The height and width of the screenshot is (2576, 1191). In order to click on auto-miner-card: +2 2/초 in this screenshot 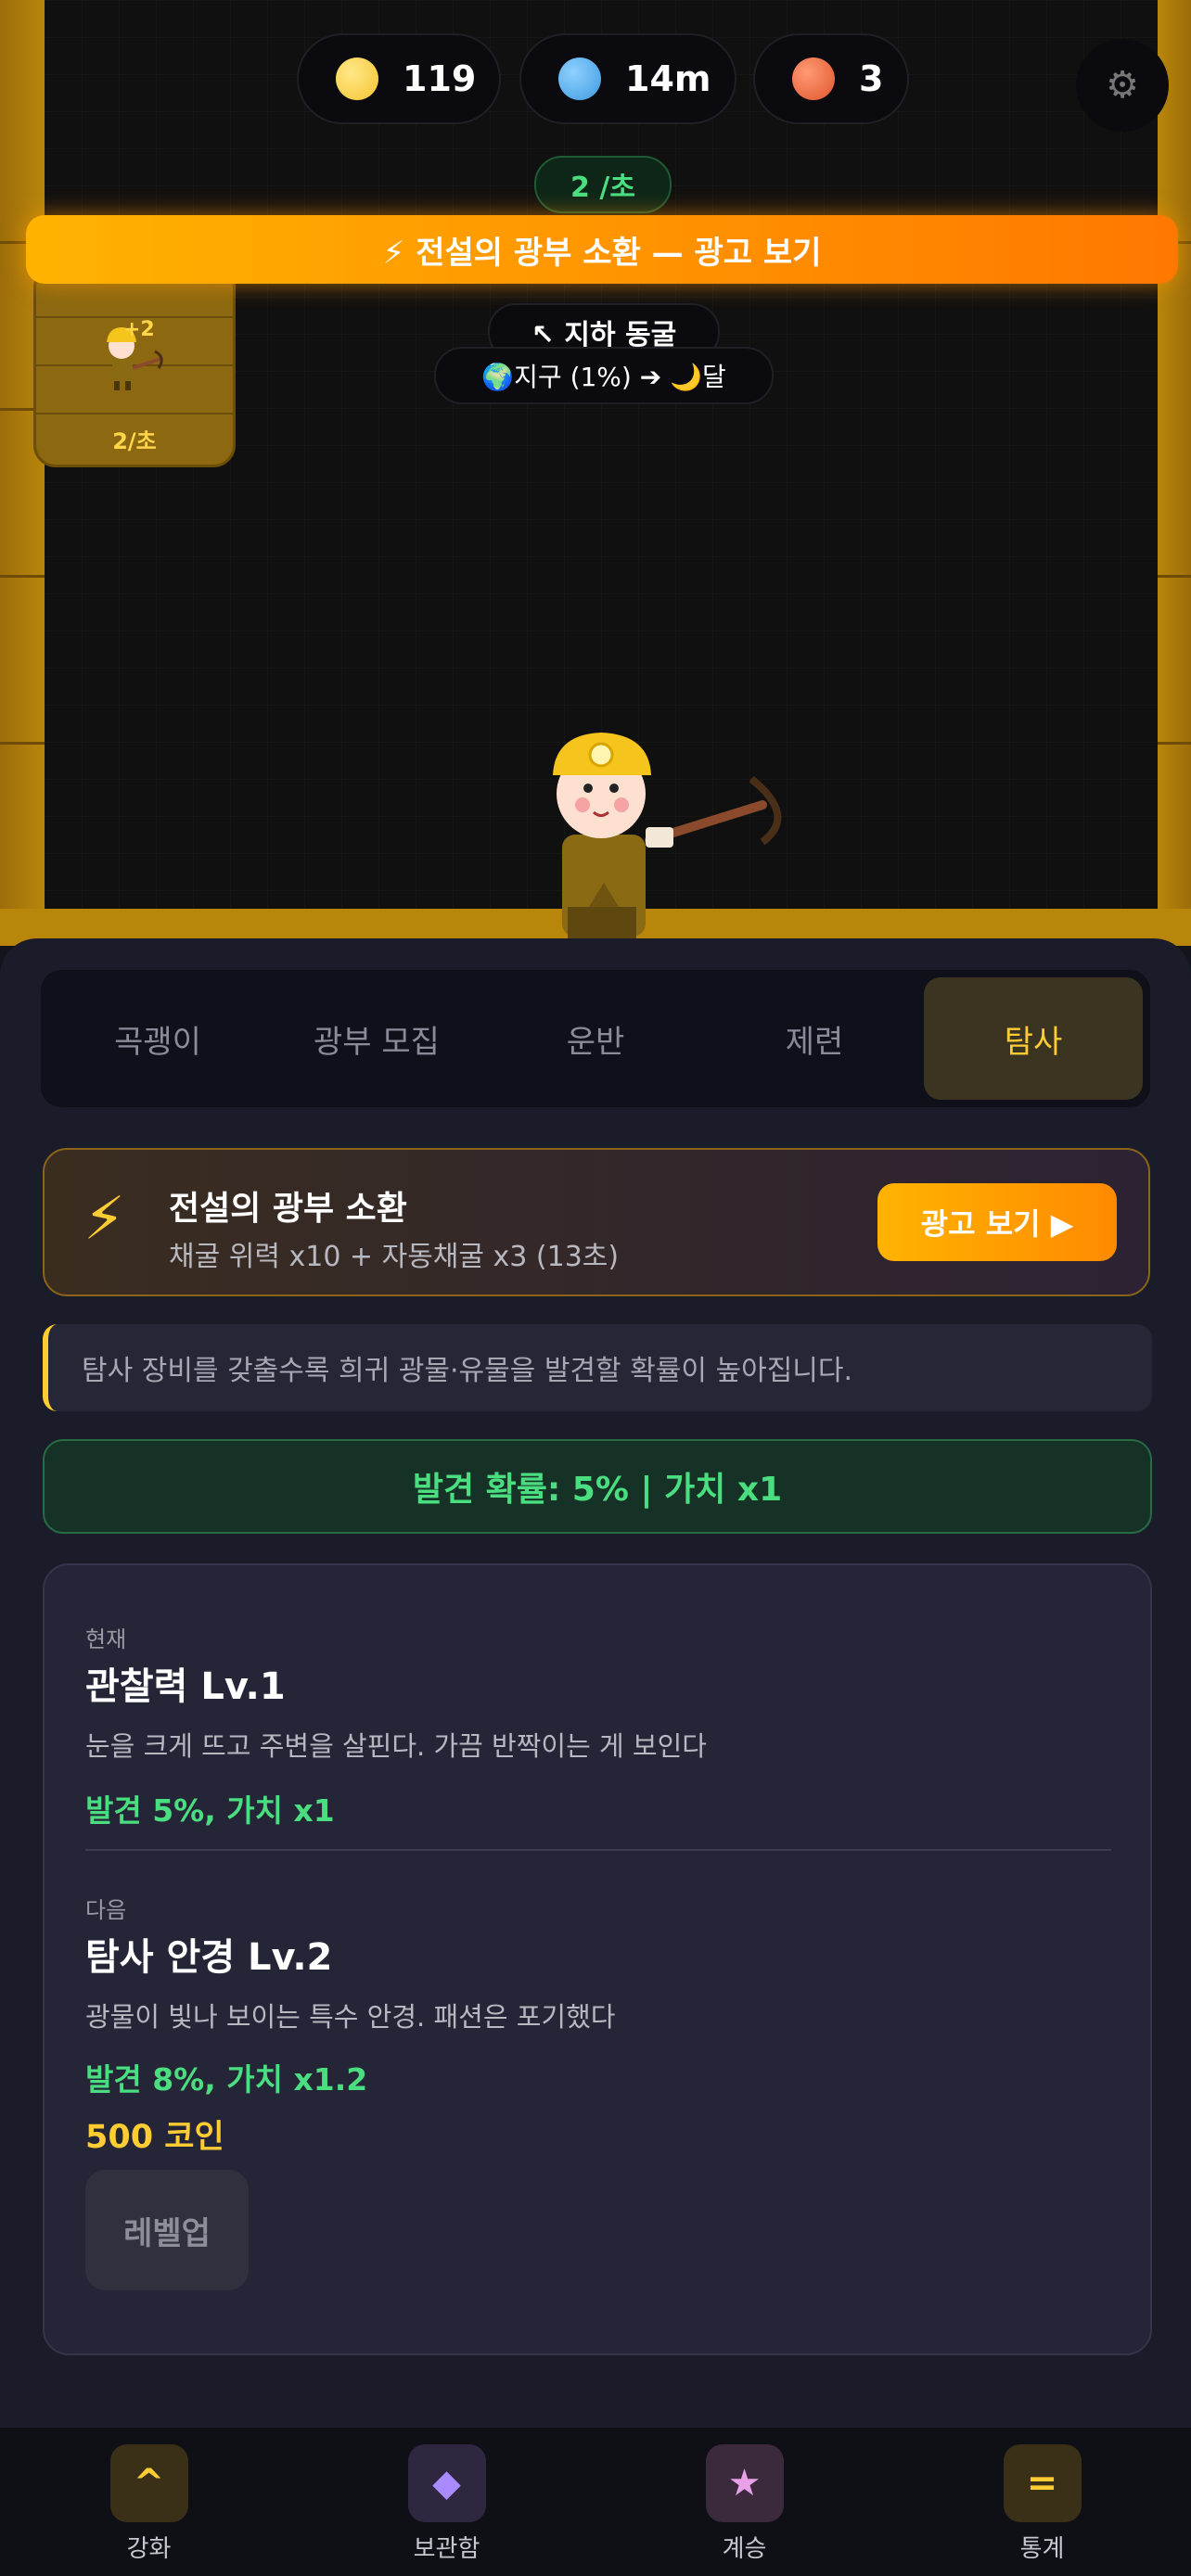, I will do `click(134, 366)`.